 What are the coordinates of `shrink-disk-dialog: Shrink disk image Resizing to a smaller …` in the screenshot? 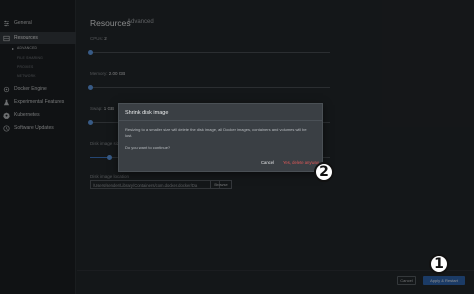 It's located at (220, 137).